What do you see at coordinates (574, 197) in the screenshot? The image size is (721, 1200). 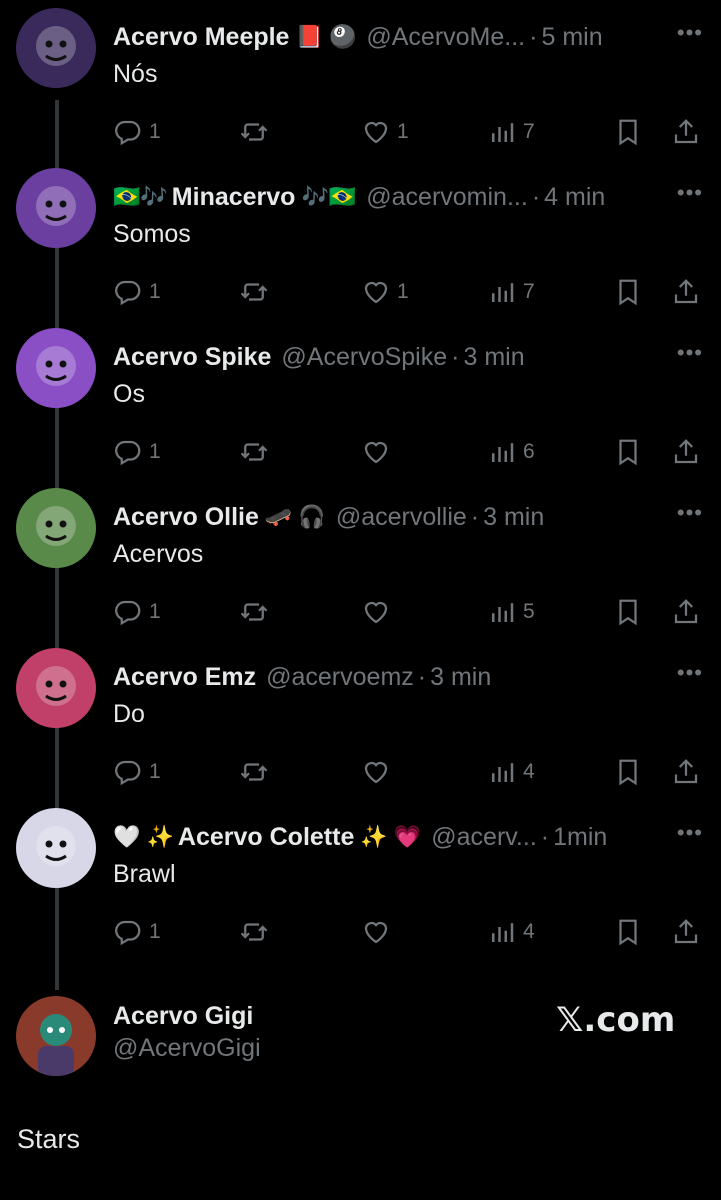 I see `timestamp: 4 min` at bounding box center [574, 197].